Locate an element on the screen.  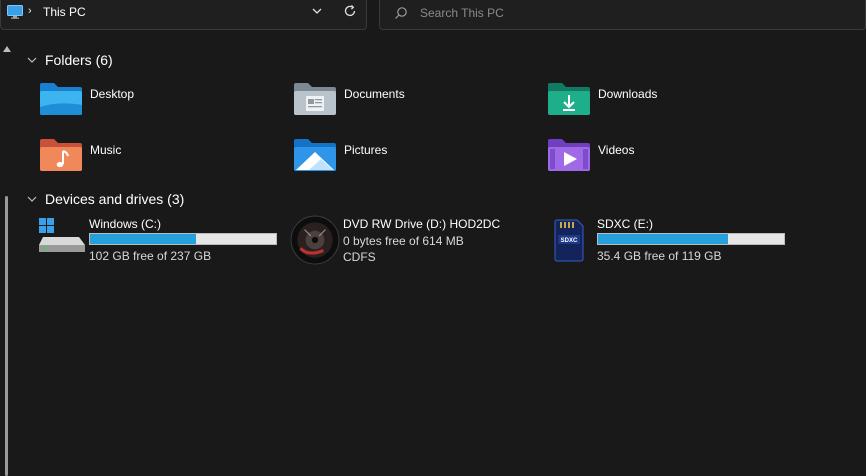
sd-card-icon: SDXC is located at coordinates (569, 240).